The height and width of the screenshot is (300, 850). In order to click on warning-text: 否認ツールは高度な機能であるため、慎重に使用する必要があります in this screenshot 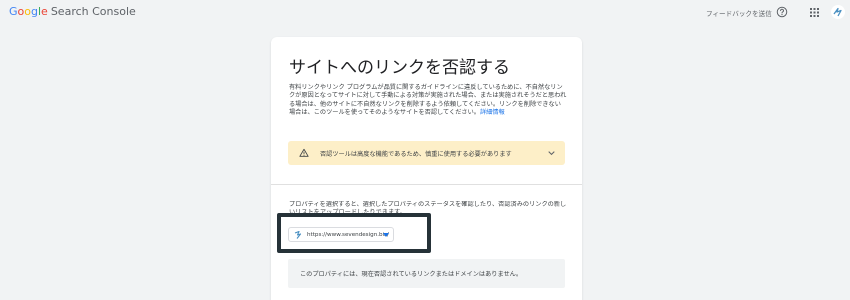, I will do `click(416, 154)`.